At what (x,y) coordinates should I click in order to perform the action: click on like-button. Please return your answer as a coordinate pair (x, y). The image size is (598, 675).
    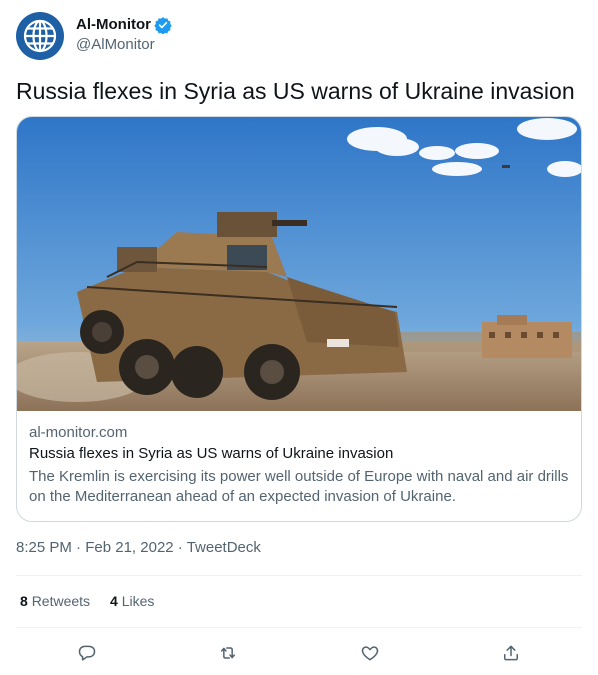
    Looking at the image, I should click on (370, 653).